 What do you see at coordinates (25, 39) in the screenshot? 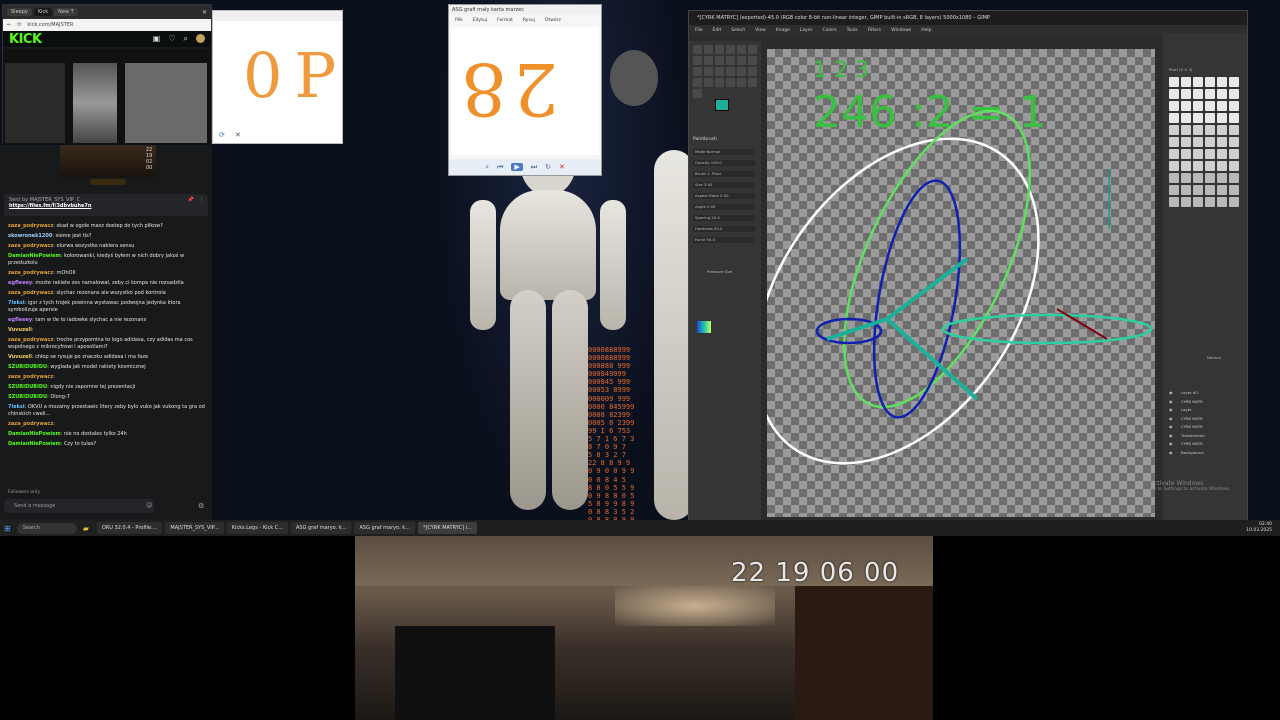
I see `kick-logo: KICK` at bounding box center [25, 39].